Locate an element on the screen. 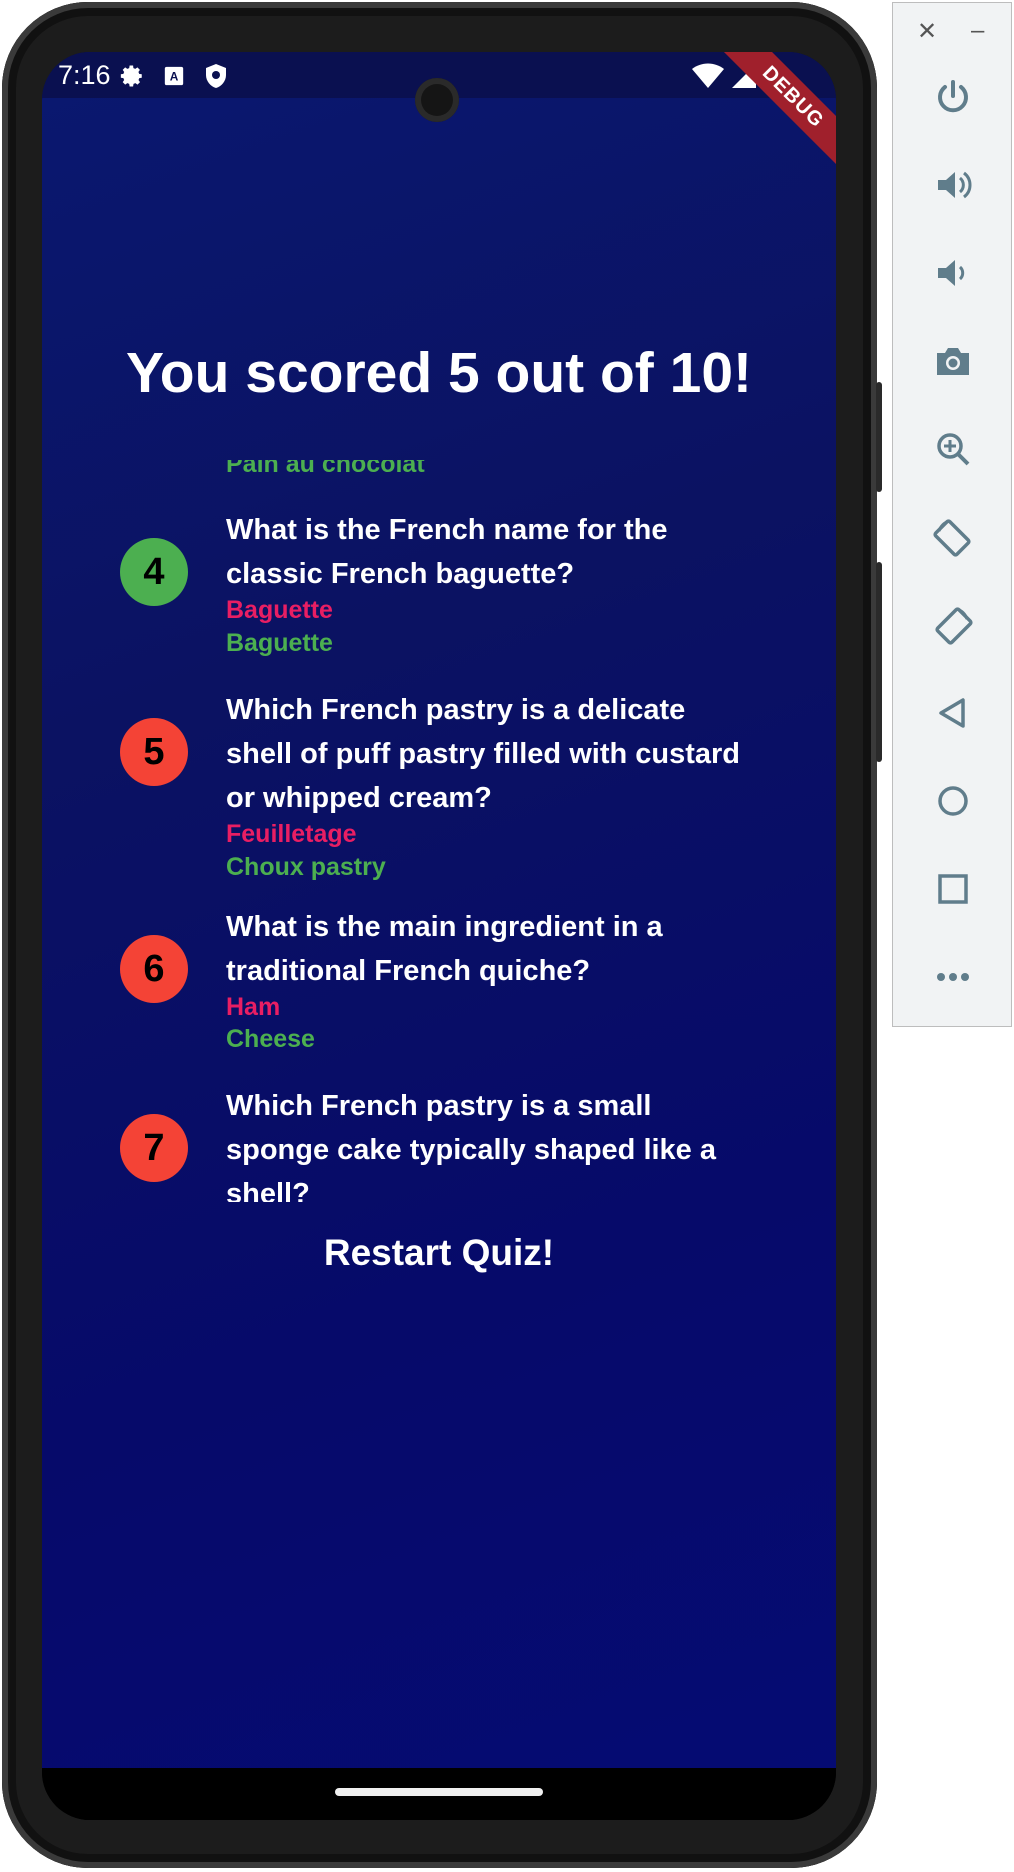  volume-rocker is located at coordinates (879, 437).